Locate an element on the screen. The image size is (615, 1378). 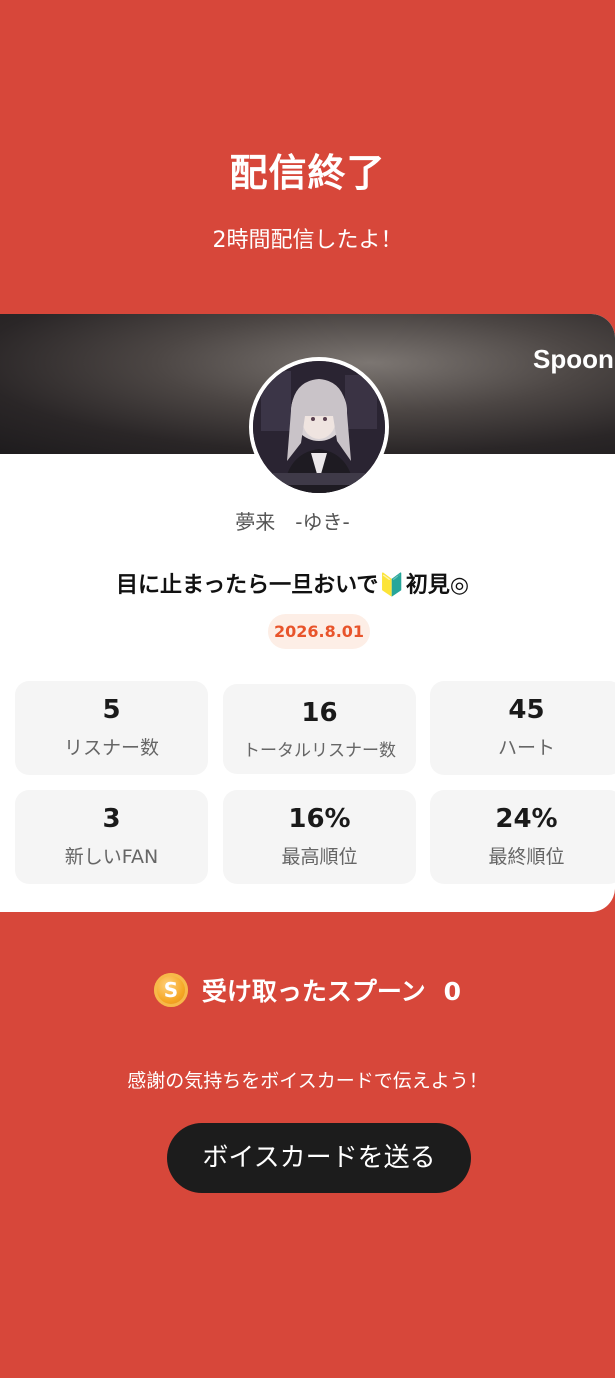
stat-hearts: 45 ハート is located at coordinates (522, 728).